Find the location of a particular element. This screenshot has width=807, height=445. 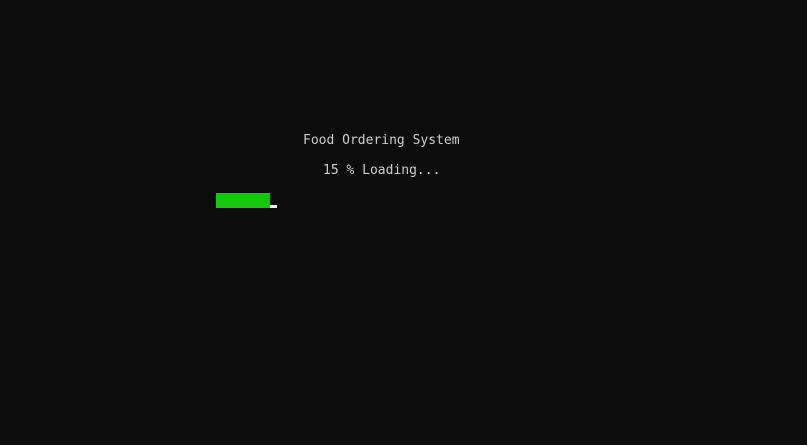

progress-bar-fill is located at coordinates (243, 200).